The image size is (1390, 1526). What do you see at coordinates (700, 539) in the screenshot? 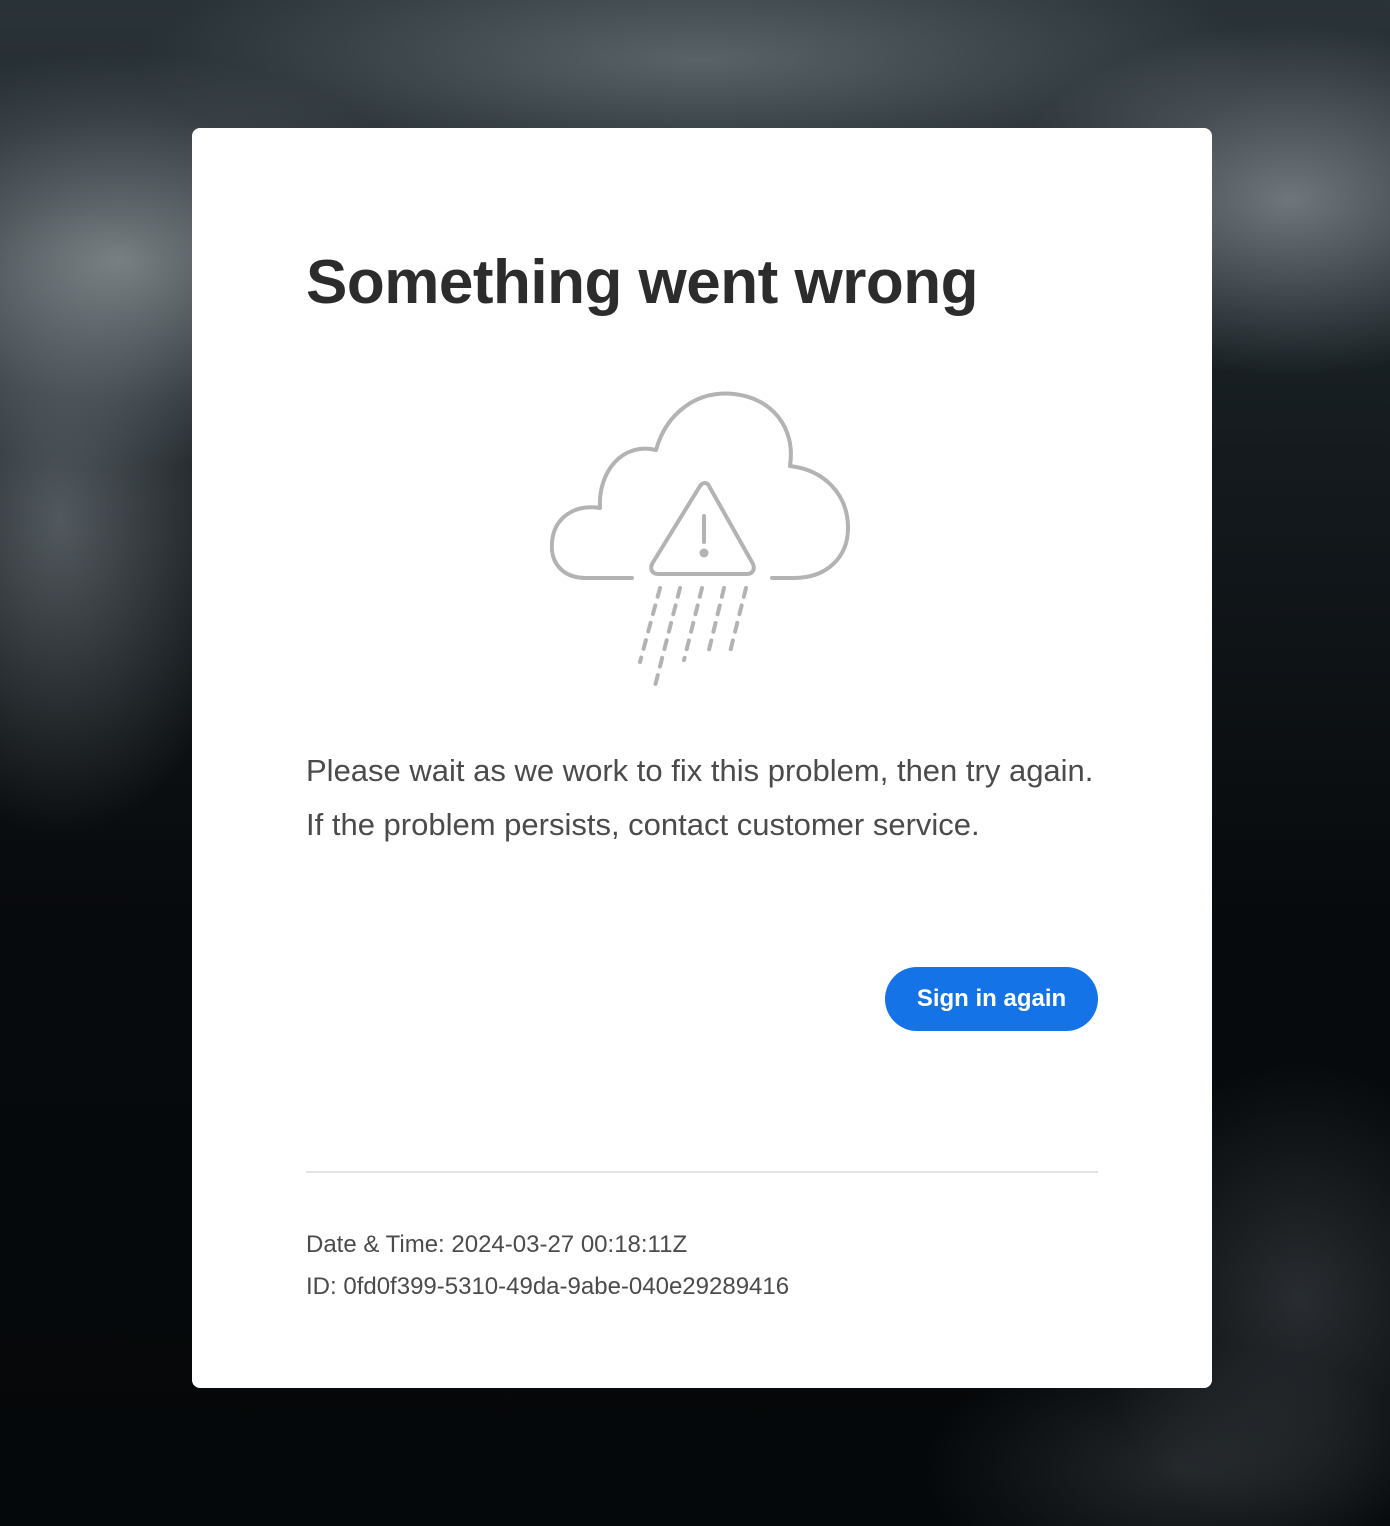
I see `cloud-warning-rain-icon` at bounding box center [700, 539].